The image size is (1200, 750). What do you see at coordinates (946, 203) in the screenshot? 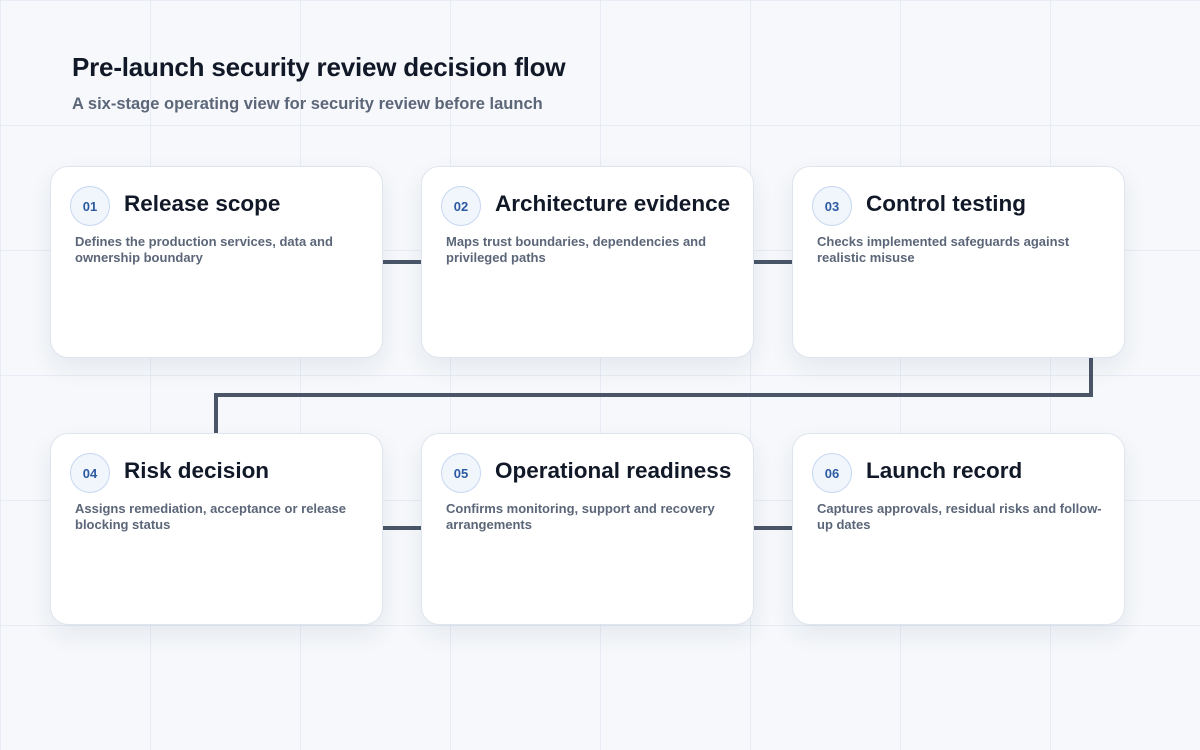
I see `stage-title: Control testing` at bounding box center [946, 203].